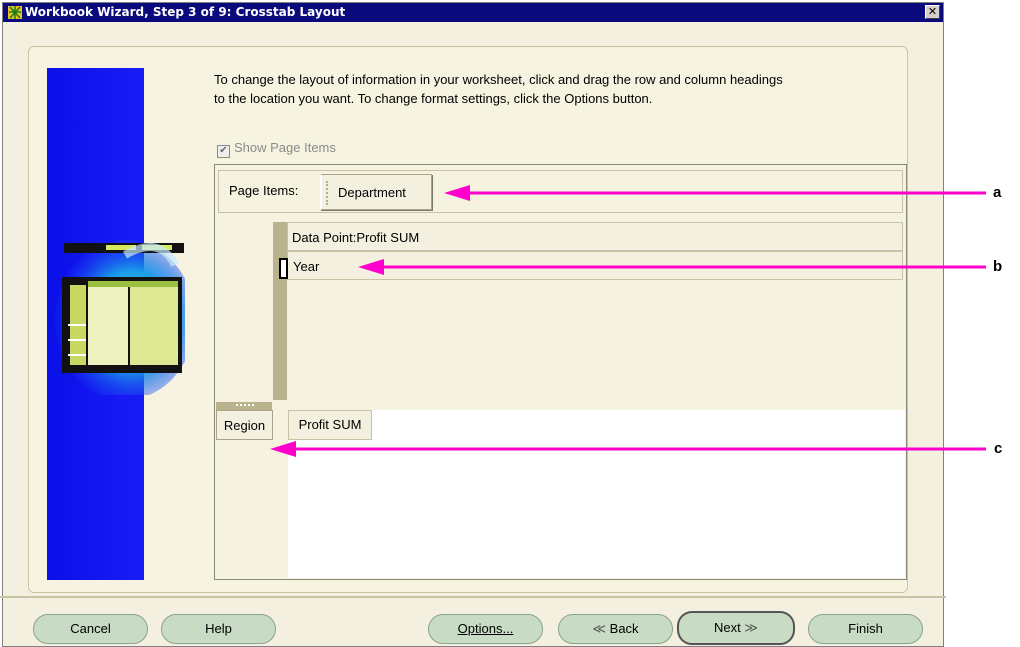 This screenshot has width=1020, height=647. I want to click on data-point-label: Data Point:Profit SUM, so click(356, 237).